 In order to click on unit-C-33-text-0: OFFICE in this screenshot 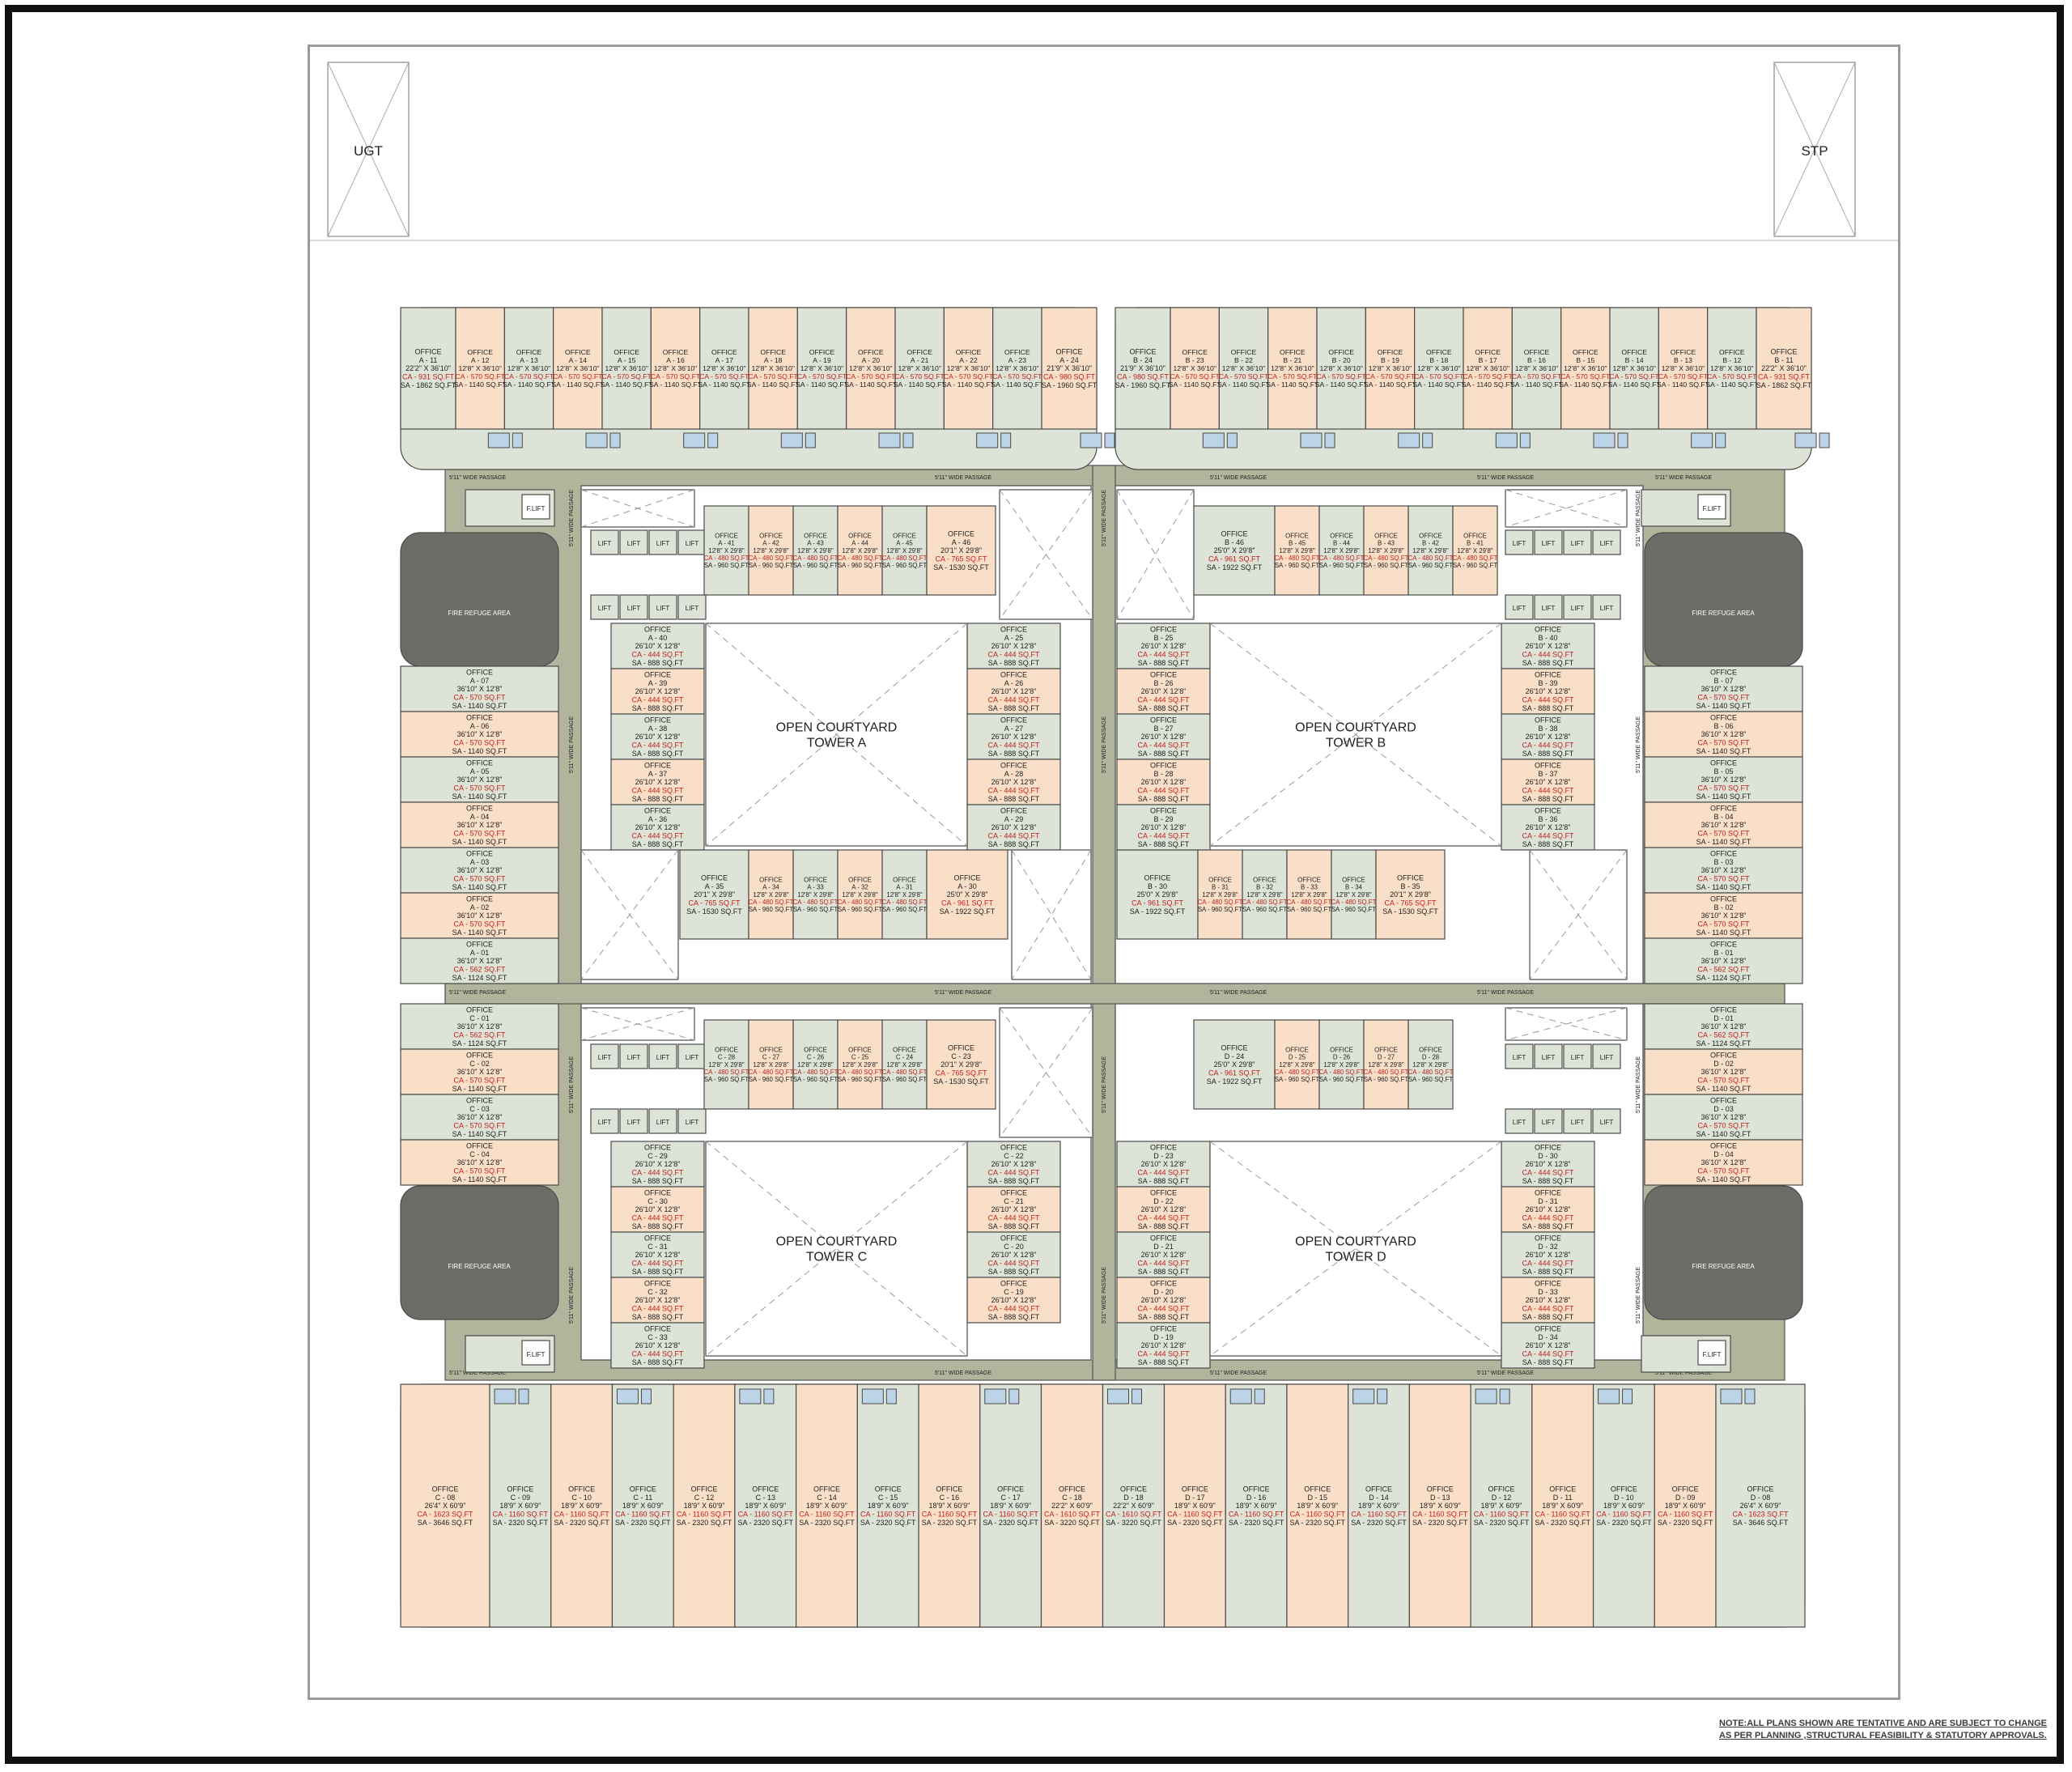, I will do `click(657, 1328)`.